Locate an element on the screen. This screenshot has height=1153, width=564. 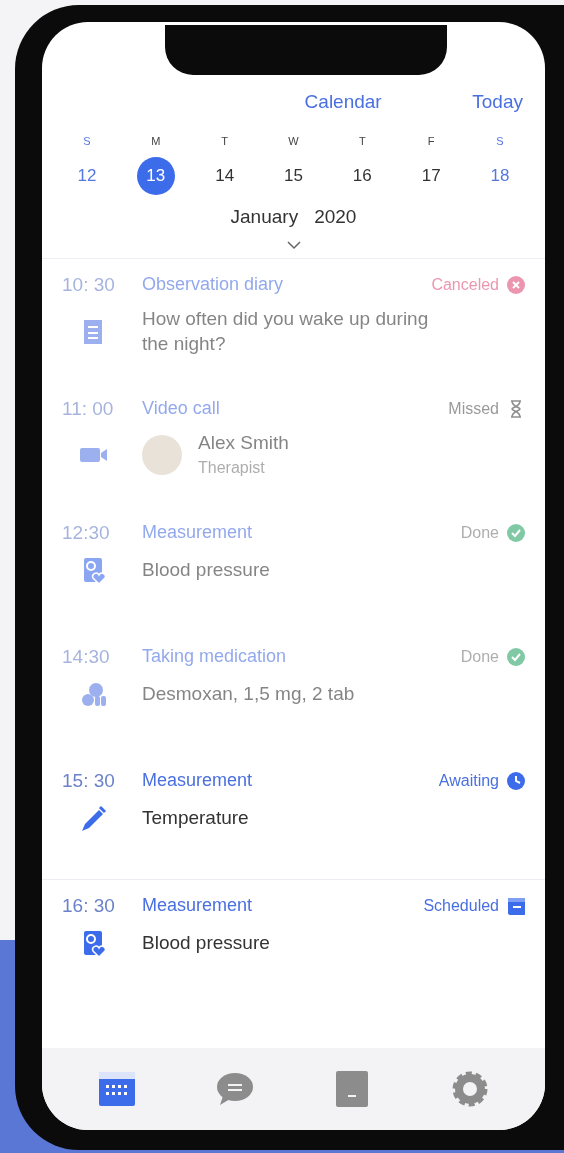
event-detail: How often did you wake up during the night? is located at coordinates (286, 331).